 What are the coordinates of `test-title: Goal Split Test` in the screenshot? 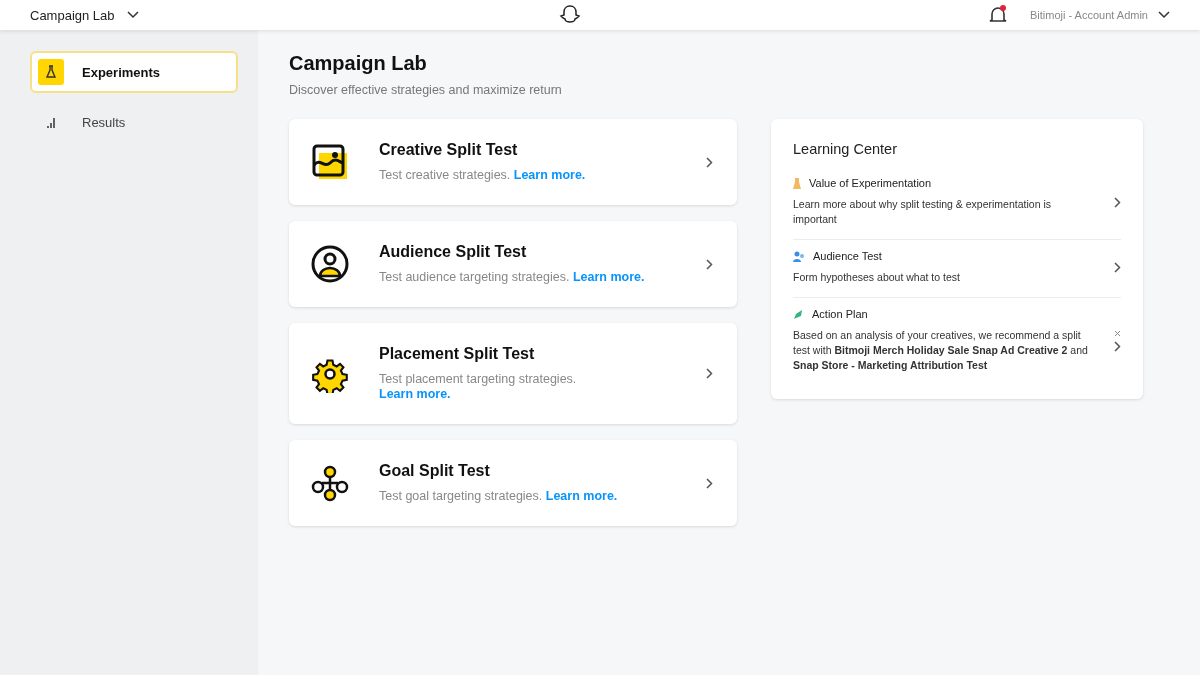 It's located at (435, 471).